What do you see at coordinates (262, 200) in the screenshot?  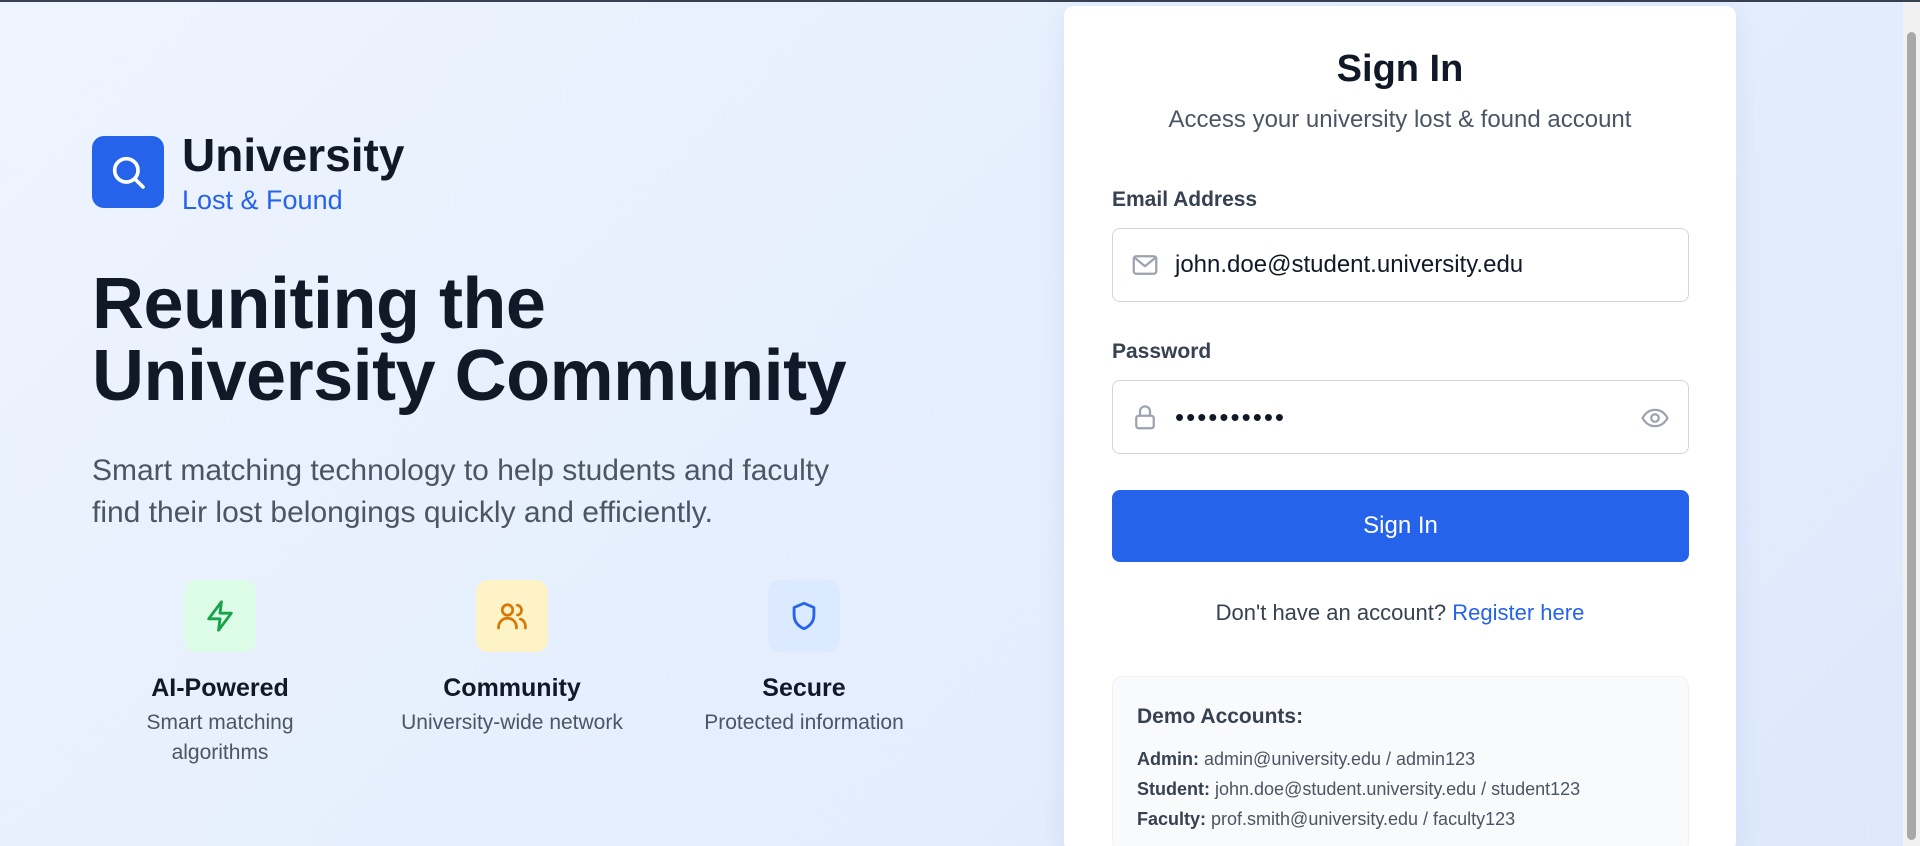 I see `brand-subtitle: Lost & Found` at bounding box center [262, 200].